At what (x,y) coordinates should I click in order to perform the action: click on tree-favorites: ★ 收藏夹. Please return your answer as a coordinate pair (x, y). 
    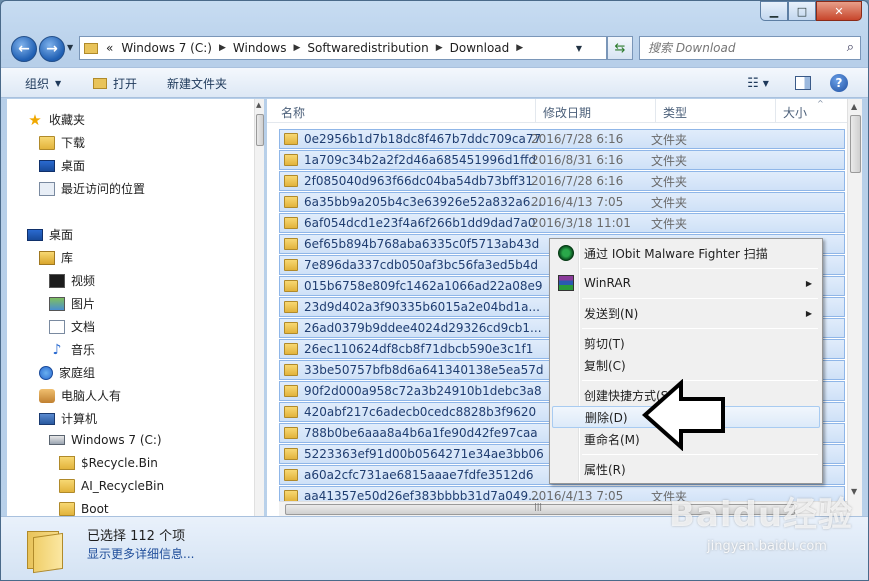
    Looking at the image, I should click on (56, 119).